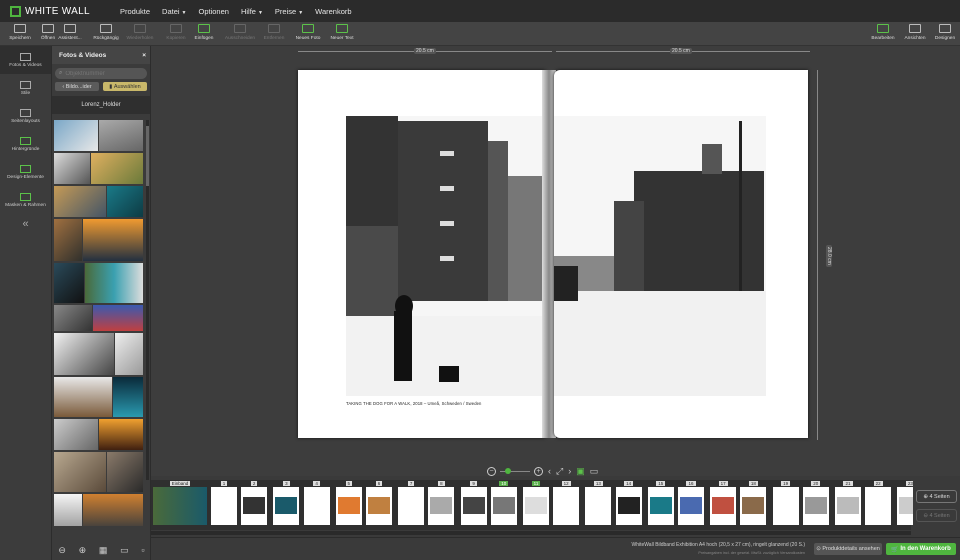 The height and width of the screenshot is (560, 960). Describe the element at coordinates (629, 504) in the screenshot. I see `page-thumbnail: 14` at that location.